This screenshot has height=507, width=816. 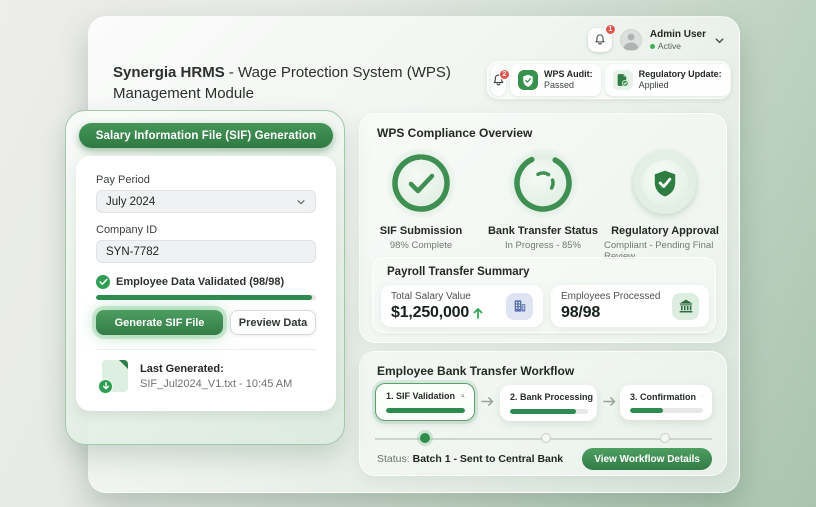 I want to click on status-label: Status:, so click(x=395, y=459).